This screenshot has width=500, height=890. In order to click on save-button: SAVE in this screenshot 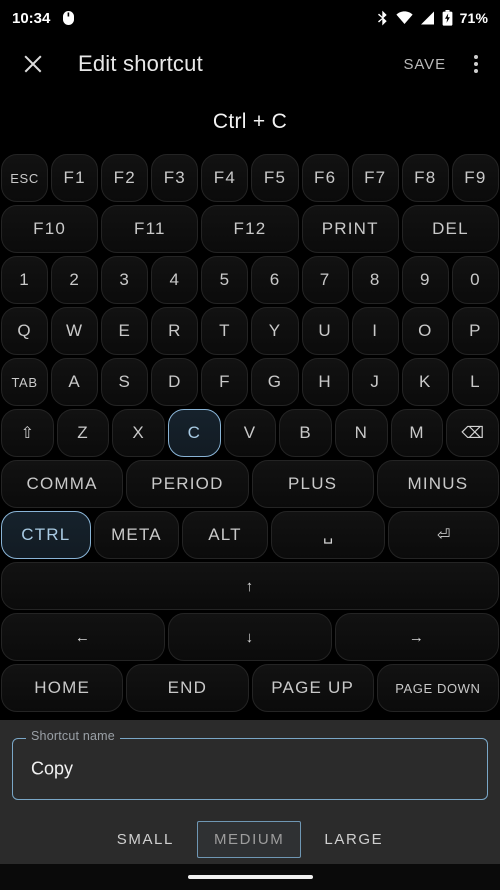, I will do `click(424, 64)`.